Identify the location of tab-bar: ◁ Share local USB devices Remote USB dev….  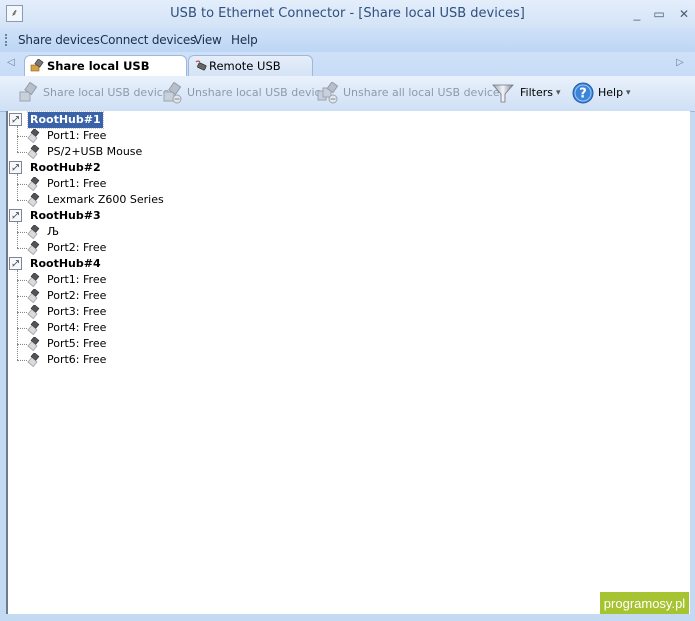
(347, 72).